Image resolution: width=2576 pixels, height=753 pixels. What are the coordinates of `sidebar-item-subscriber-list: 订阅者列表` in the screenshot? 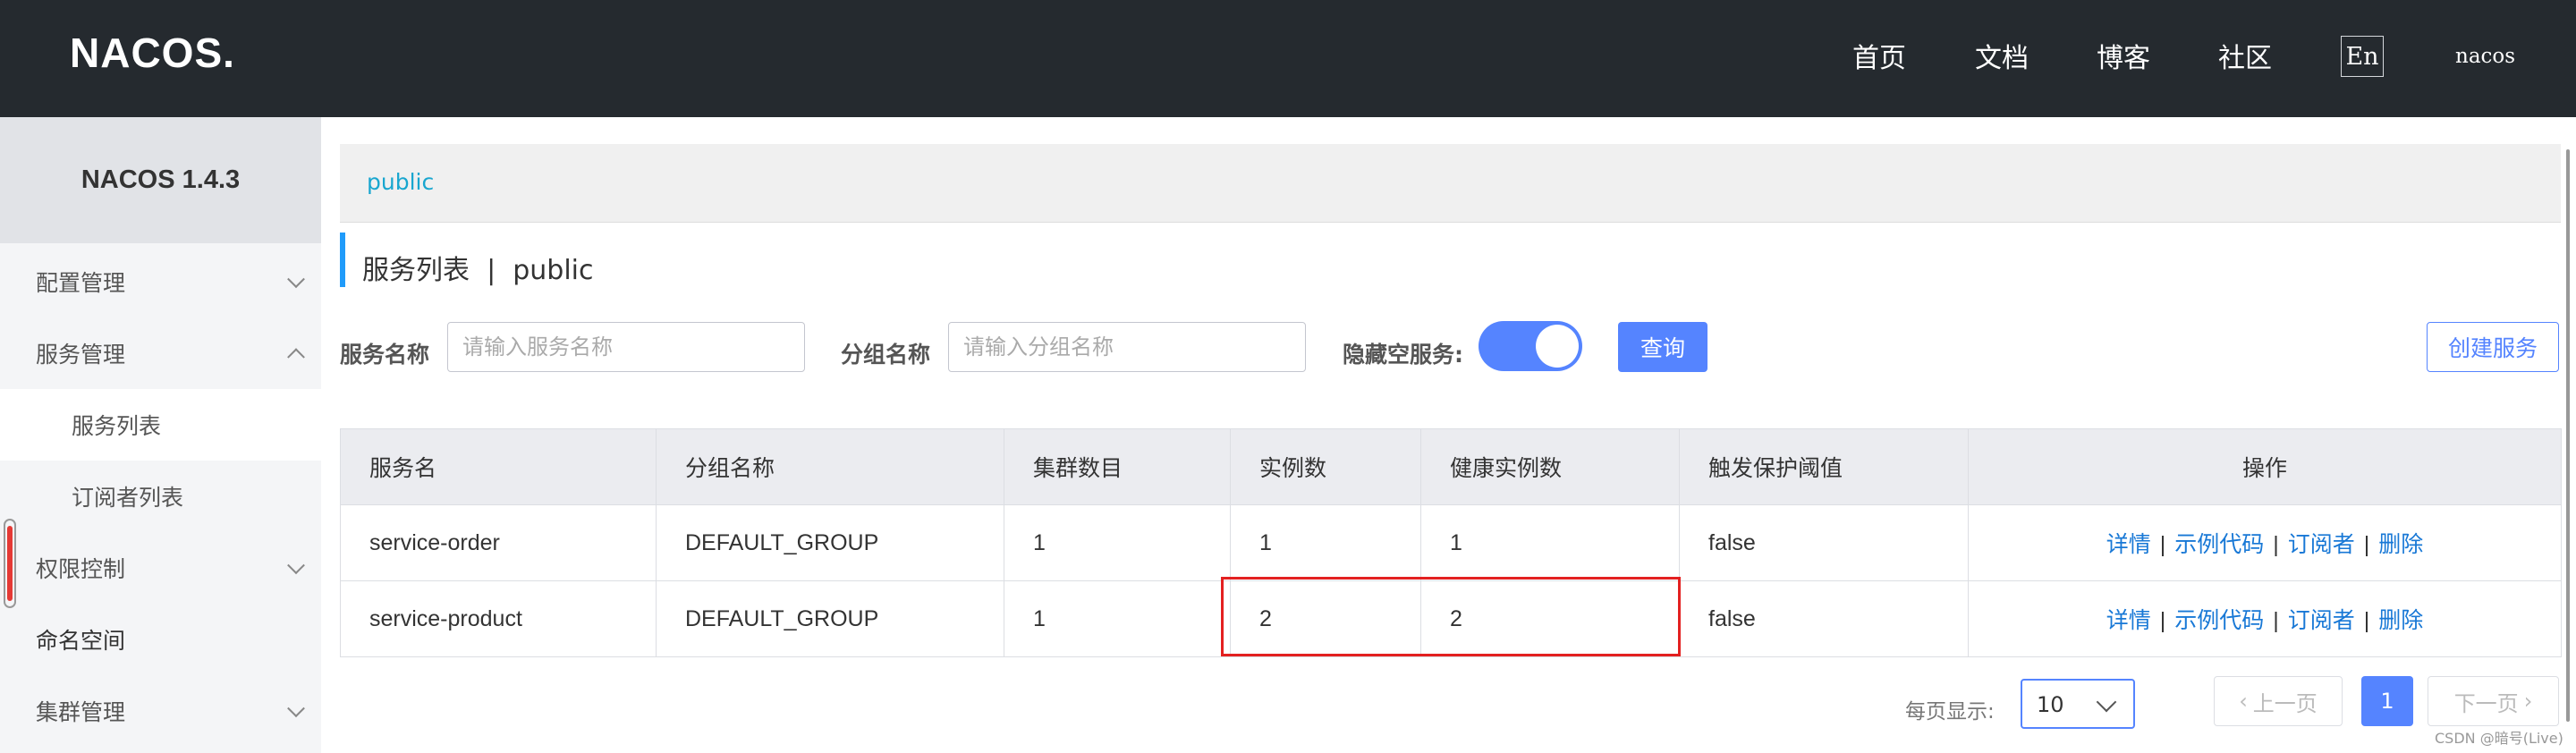 It's located at (160, 496).